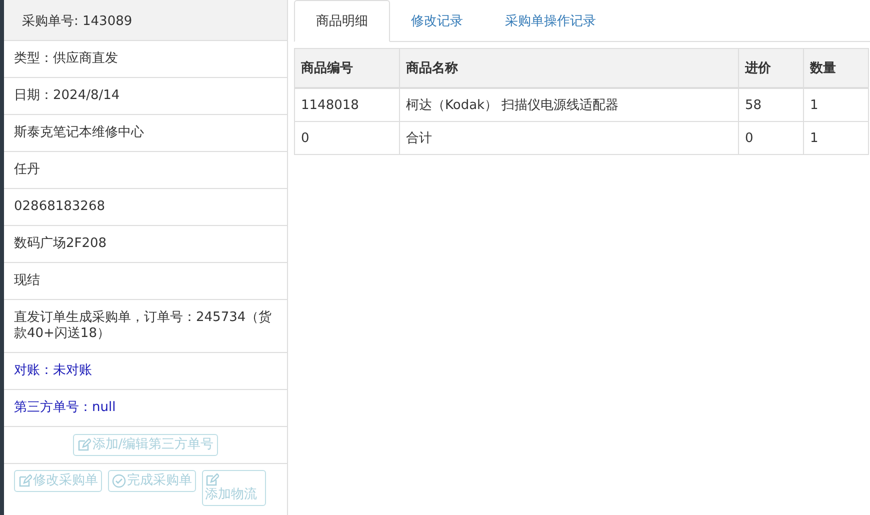 Image resolution: width=870 pixels, height=515 pixels. What do you see at coordinates (836, 68) in the screenshot?
I see `column-header: 数量` at bounding box center [836, 68].